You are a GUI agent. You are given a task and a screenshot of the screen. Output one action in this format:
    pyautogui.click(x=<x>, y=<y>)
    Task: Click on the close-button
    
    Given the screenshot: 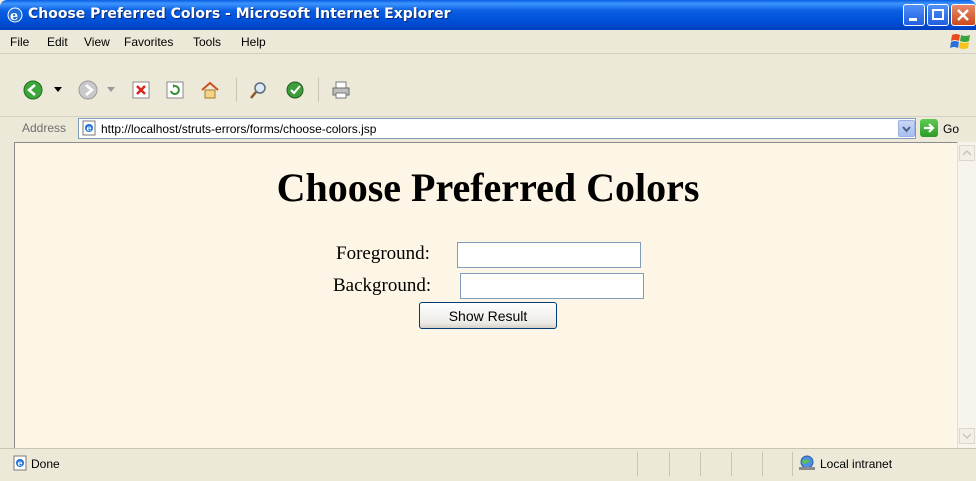 What is the action you would take?
    pyautogui.click(x=963, y=15)
    